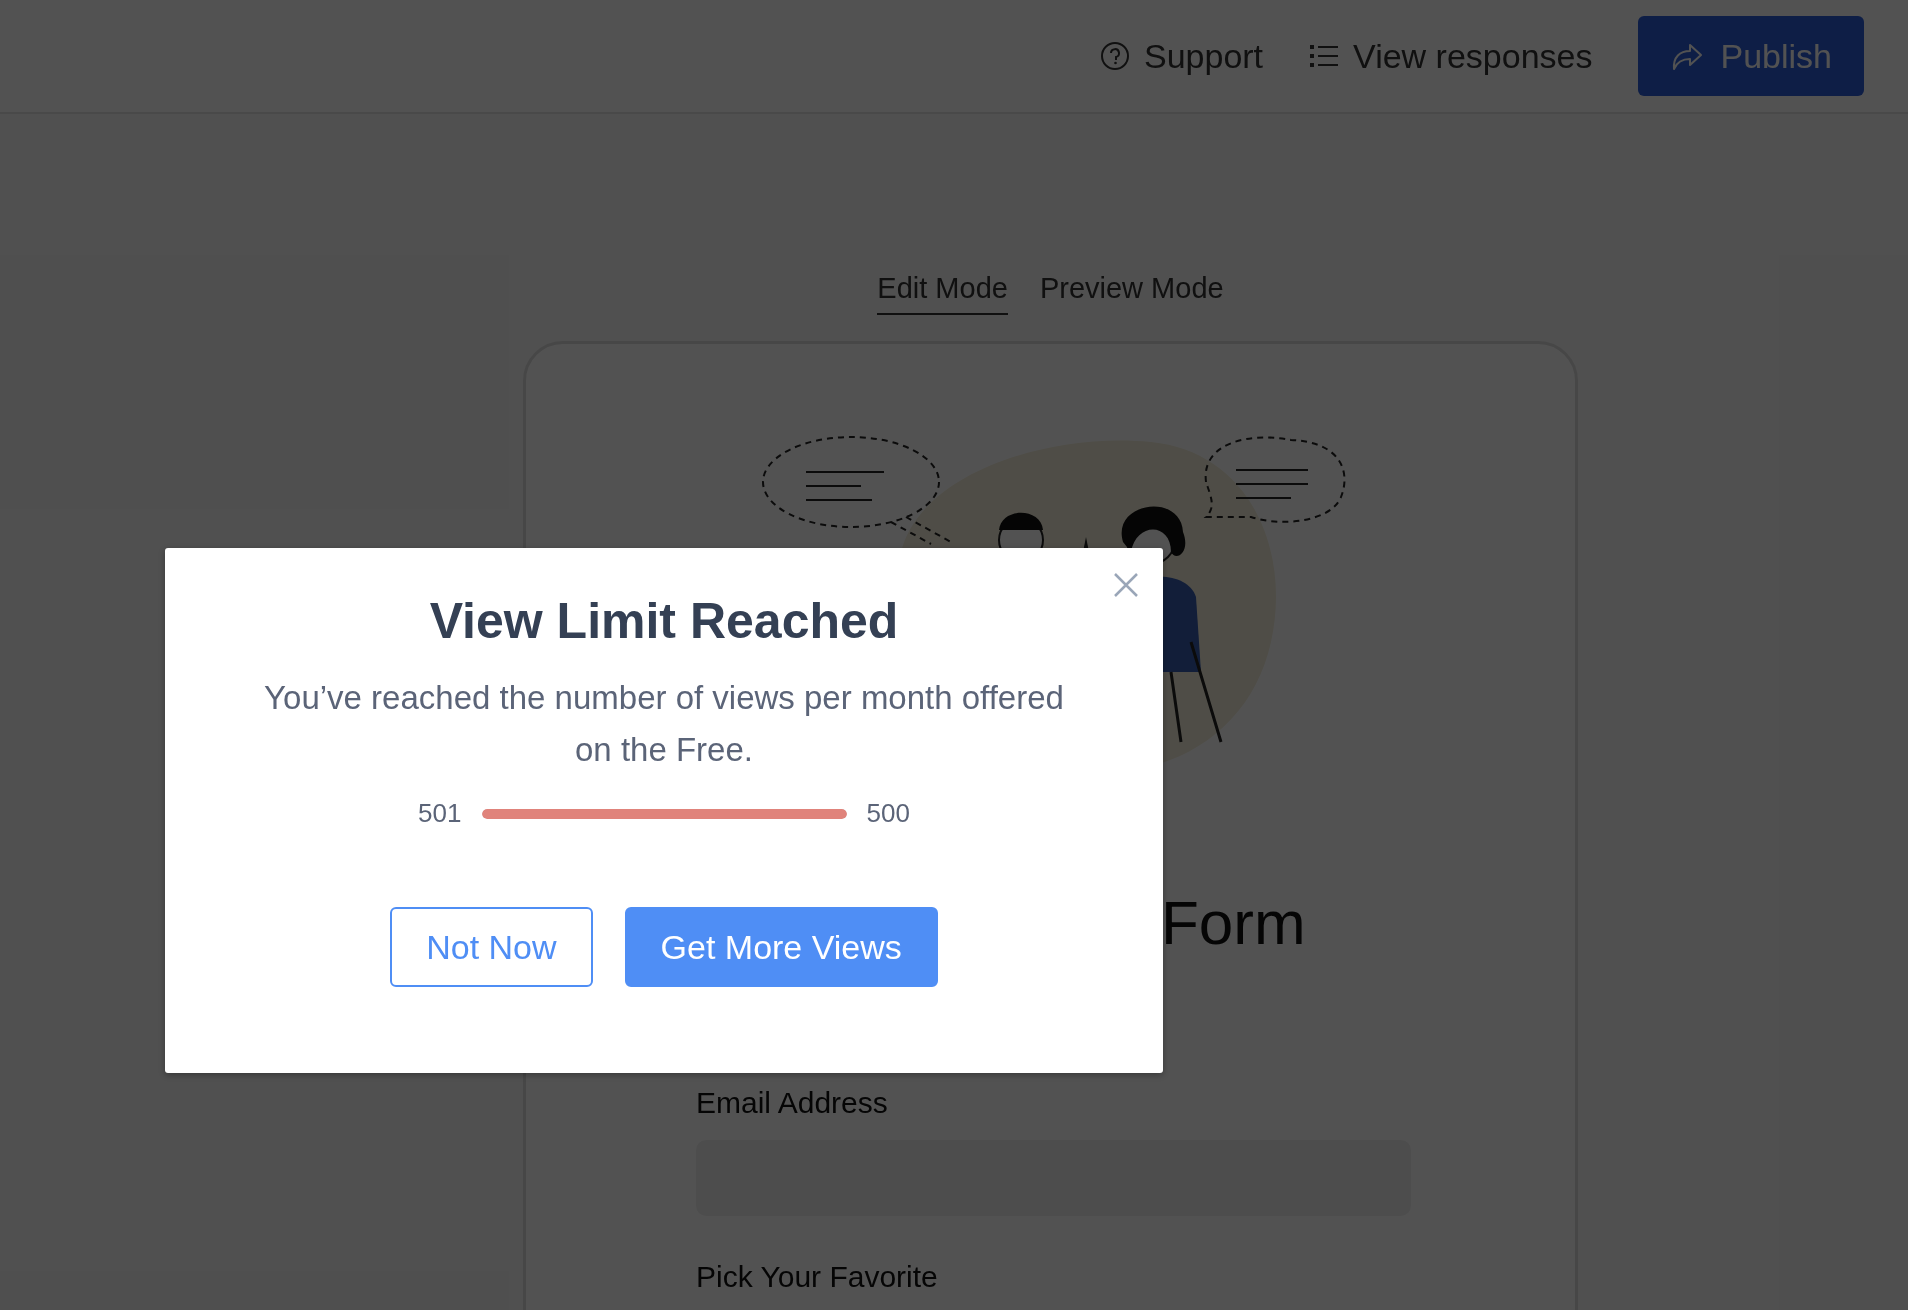 This screenshot has width=1908, height=1310. What do you see at coordinates (792, 1103) in the screenshot?
I see `field-label: Email Address` at bounding box center [792, 1103].